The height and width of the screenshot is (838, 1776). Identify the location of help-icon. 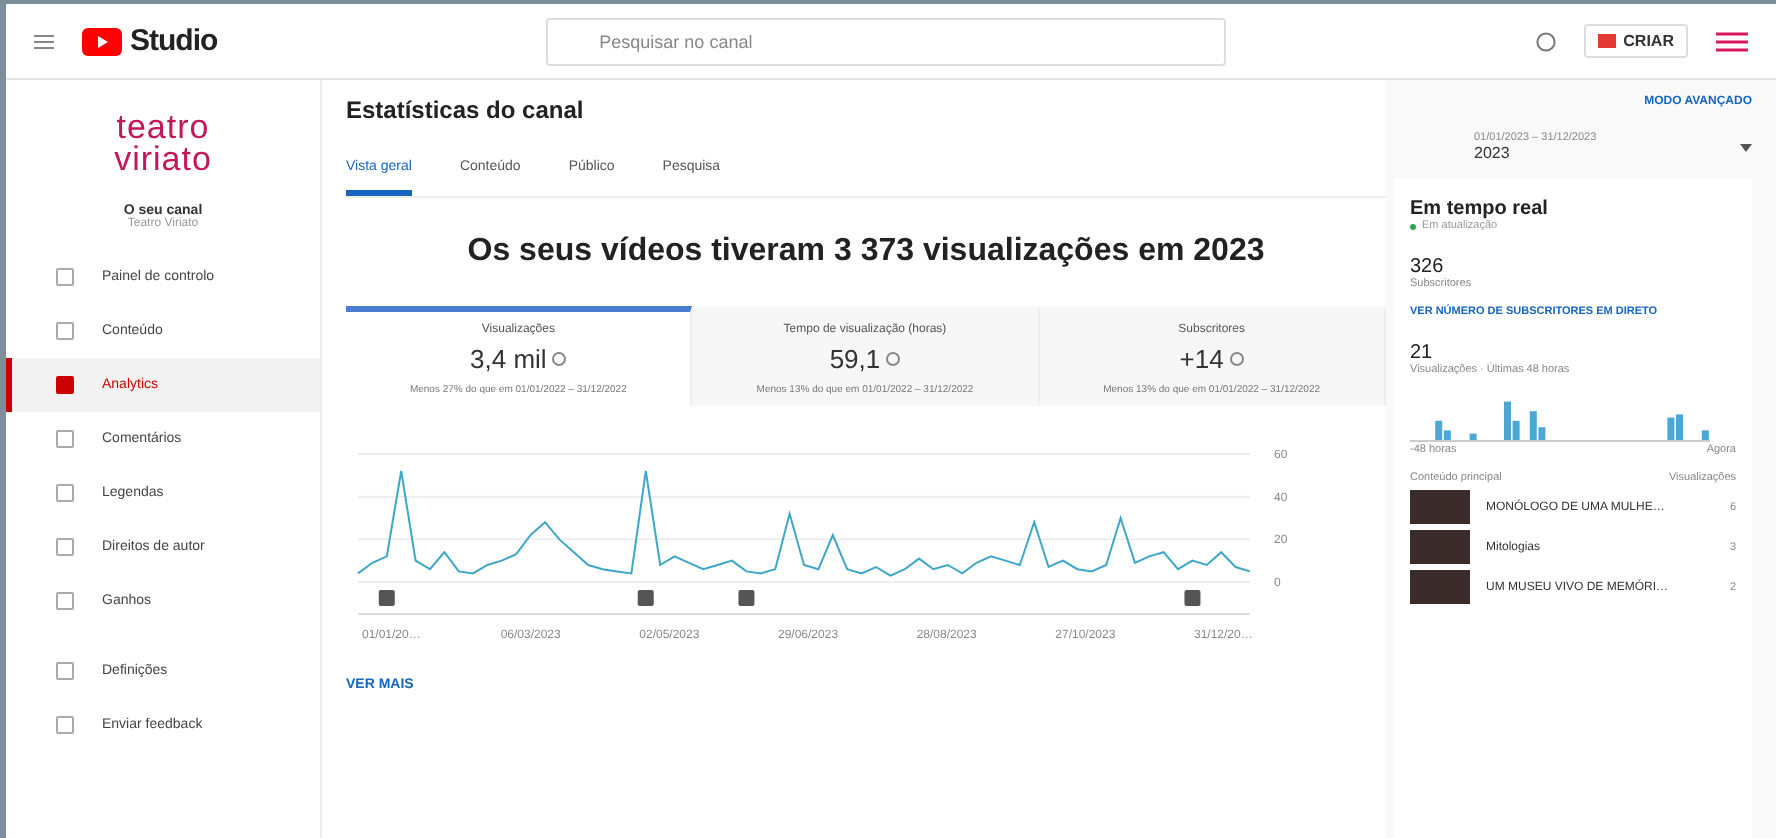
(1545, 41).